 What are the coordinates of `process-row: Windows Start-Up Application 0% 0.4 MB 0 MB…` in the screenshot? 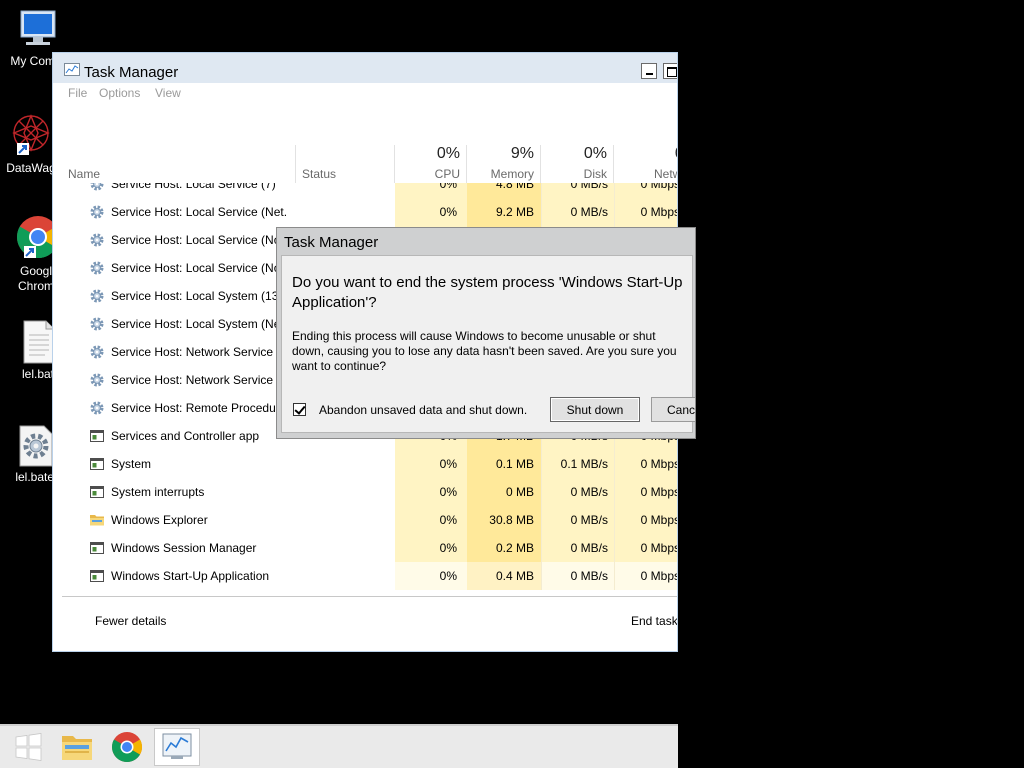 It's located at (365, 576).